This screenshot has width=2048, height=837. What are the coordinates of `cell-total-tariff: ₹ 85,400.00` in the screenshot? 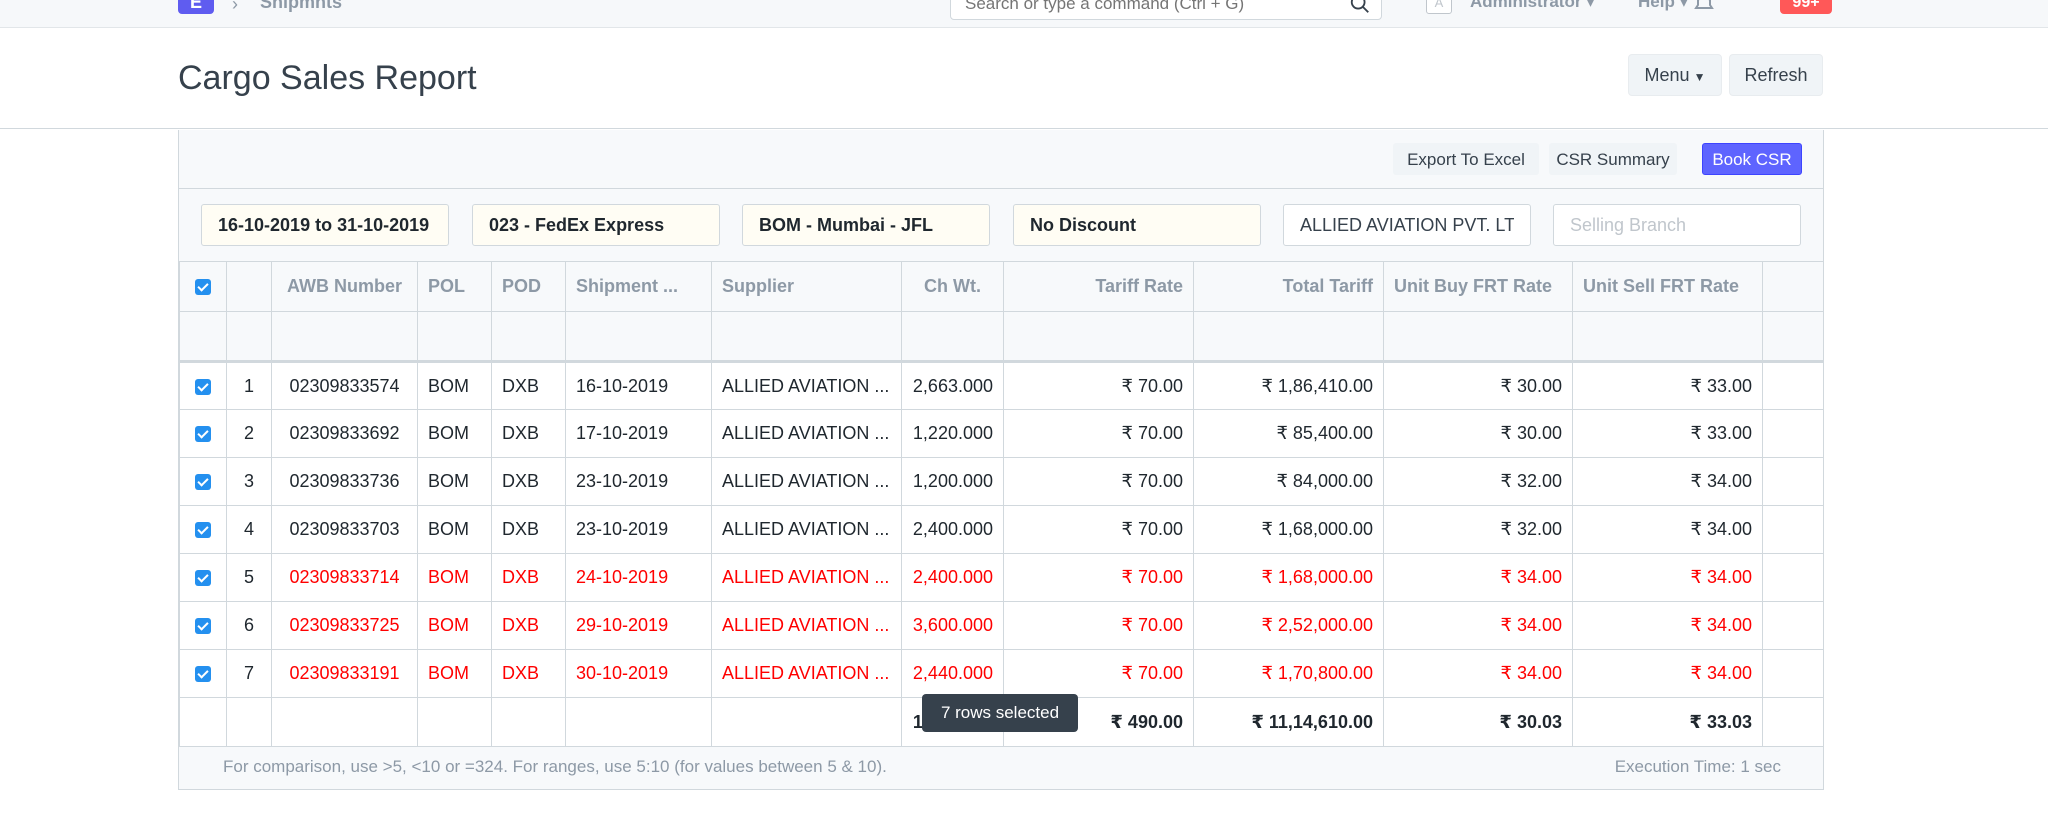 It's located at (1288, 433).